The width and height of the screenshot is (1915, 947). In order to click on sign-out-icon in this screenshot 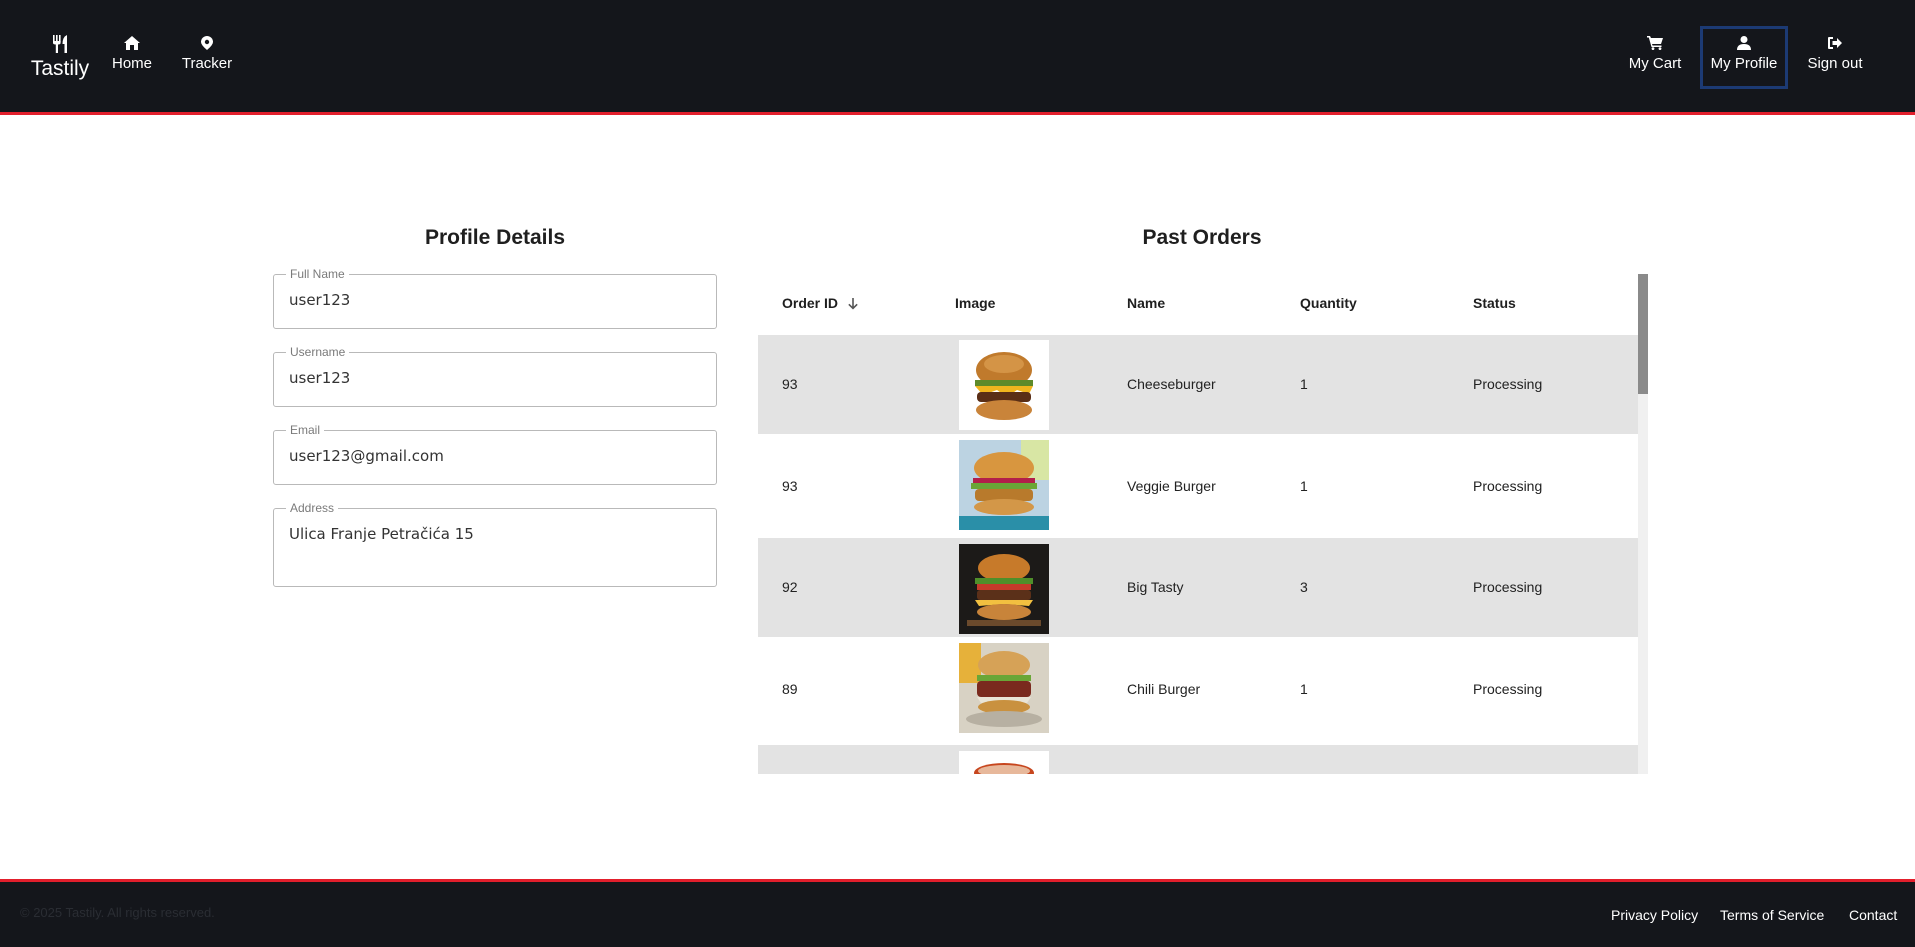, I will do `click(1835, 43)`.